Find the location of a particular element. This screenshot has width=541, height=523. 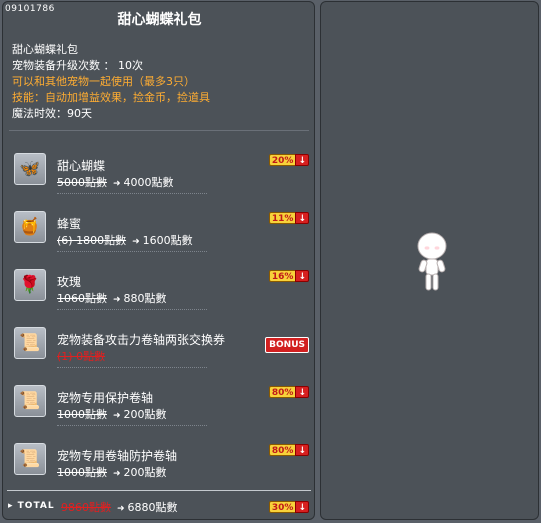

package-item: 🦋 甜心蝴蝶 5000點數 ➜ 4000點數 20% ↓ is located at coordinates (161, 169).